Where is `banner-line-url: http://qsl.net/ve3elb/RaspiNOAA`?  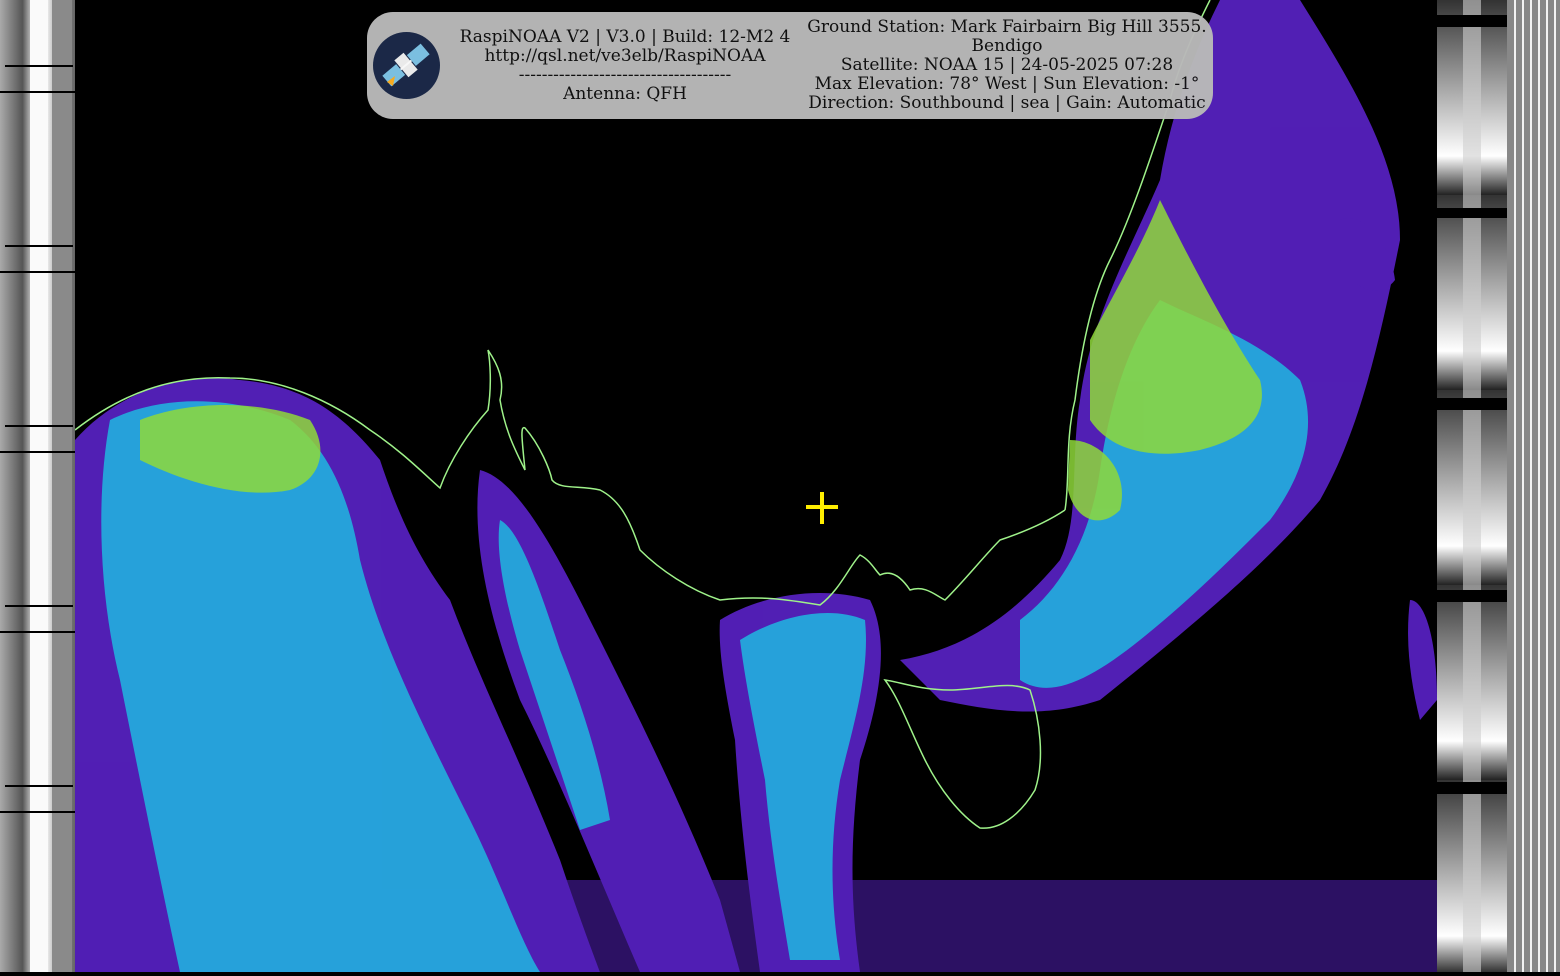 banner-line-url: http://qsl.net/ve3elb/RaspiNOAA is located at coordinates (625, 56).